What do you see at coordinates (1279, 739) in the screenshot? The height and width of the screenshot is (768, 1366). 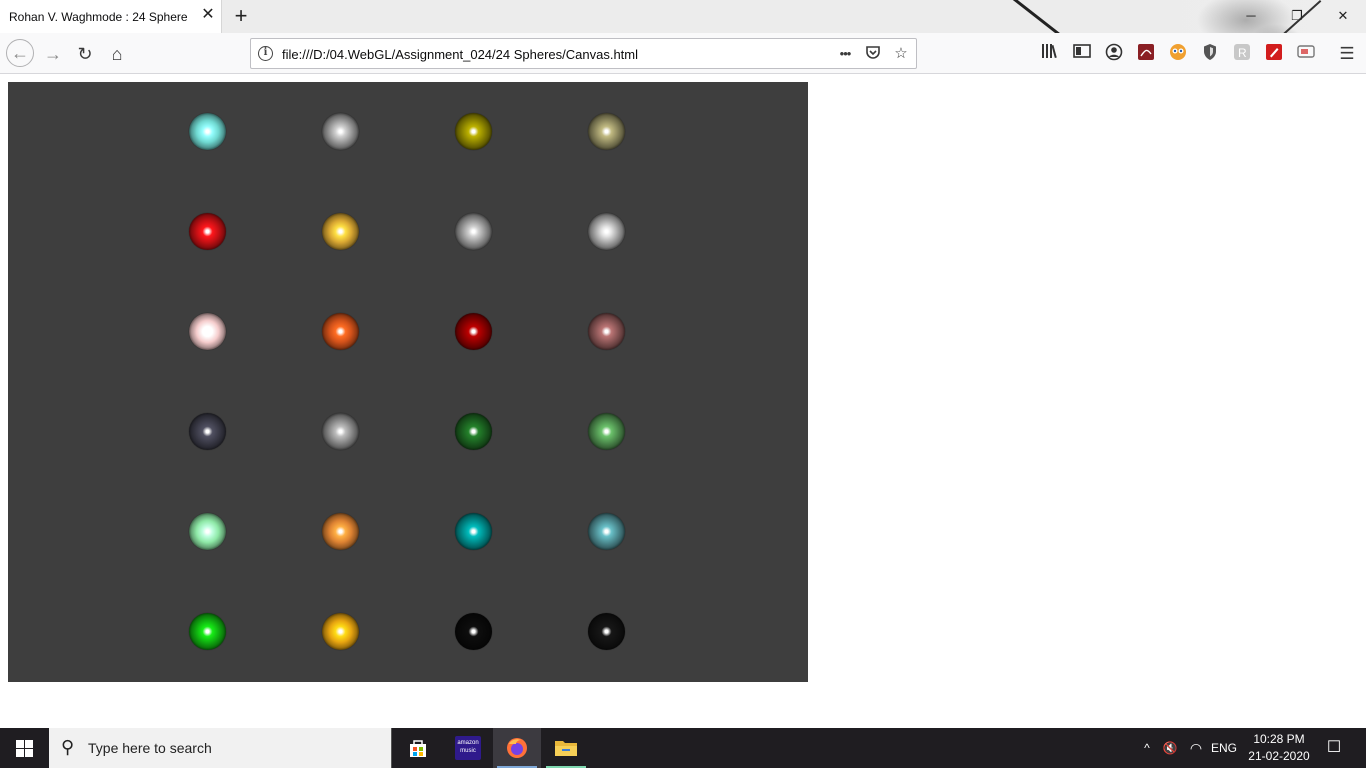 I see `clock-time: 10:28 PM` at bounding box center [1279, 739].